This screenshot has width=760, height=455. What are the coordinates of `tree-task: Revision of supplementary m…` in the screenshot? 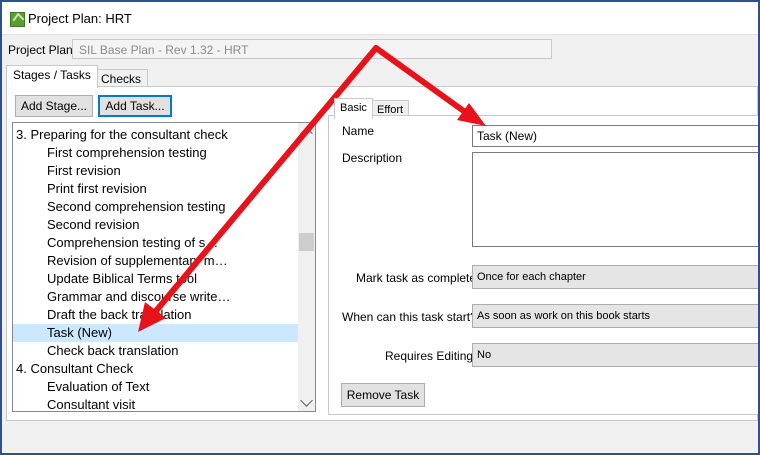 It's located at (164, 261).